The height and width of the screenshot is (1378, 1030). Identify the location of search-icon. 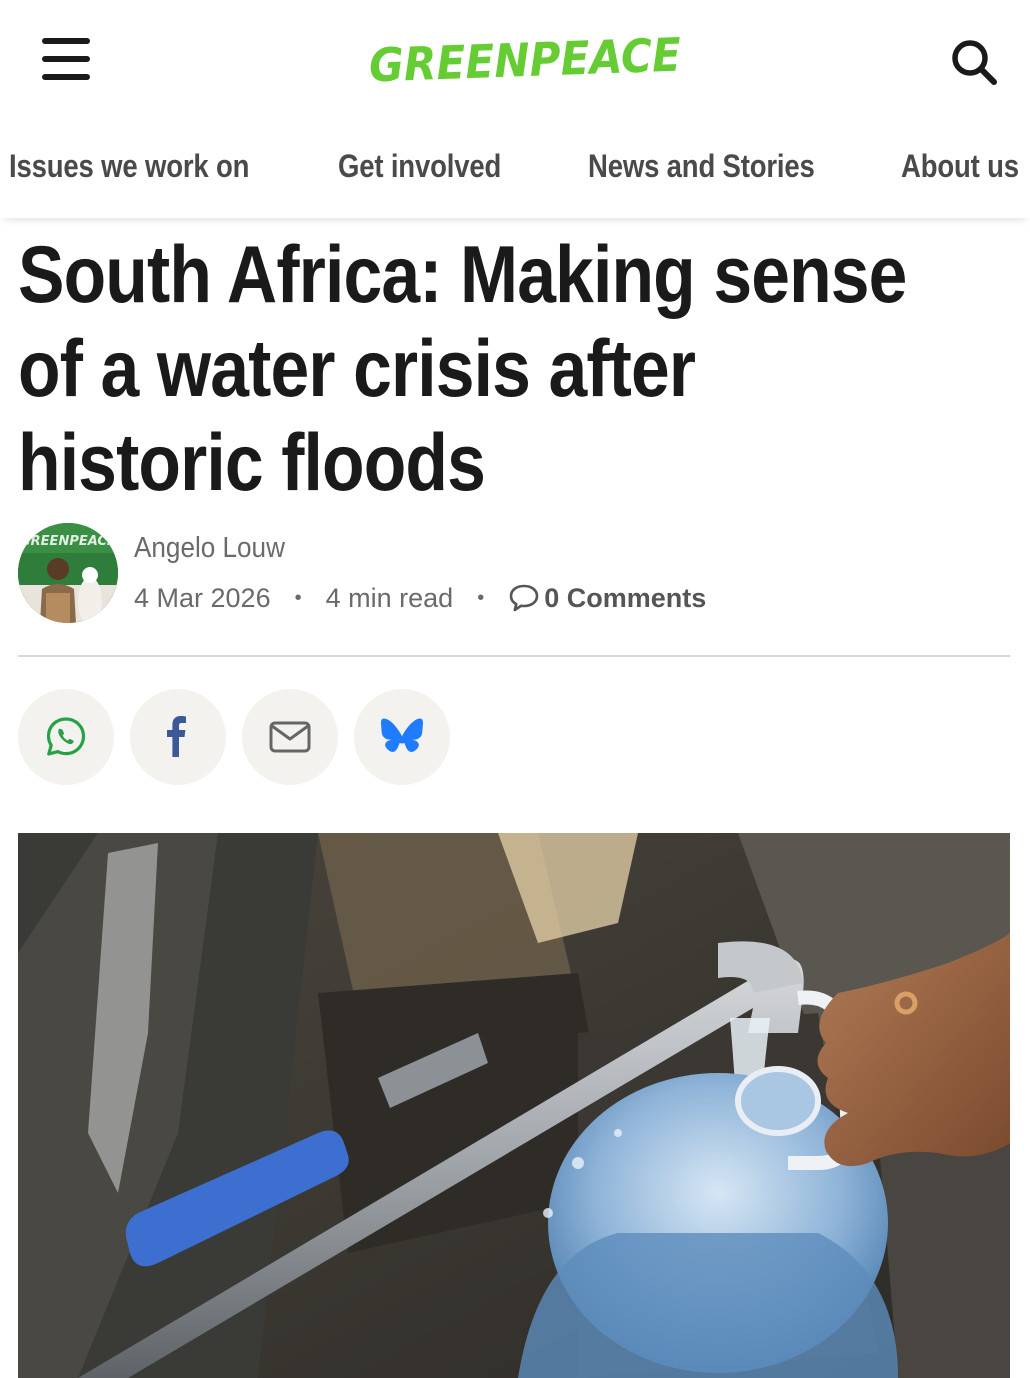
(975, 63).